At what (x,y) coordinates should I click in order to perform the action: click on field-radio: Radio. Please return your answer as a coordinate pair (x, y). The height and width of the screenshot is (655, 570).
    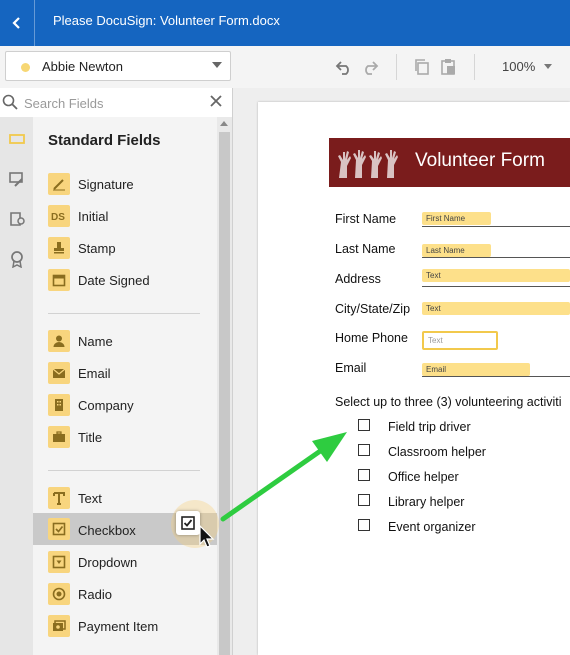
    Looking at the image, I should click on (125, 595).